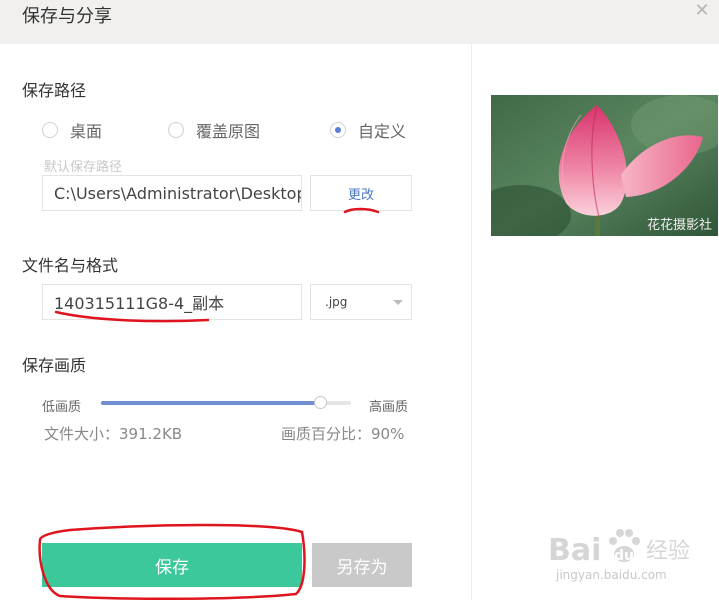 The height and width of the screenshot is (600, 719). What do you see at coordinates (624, 556) in the screenshot?
I see `baidu-logo-du: du` at bounding box center [624, 556].